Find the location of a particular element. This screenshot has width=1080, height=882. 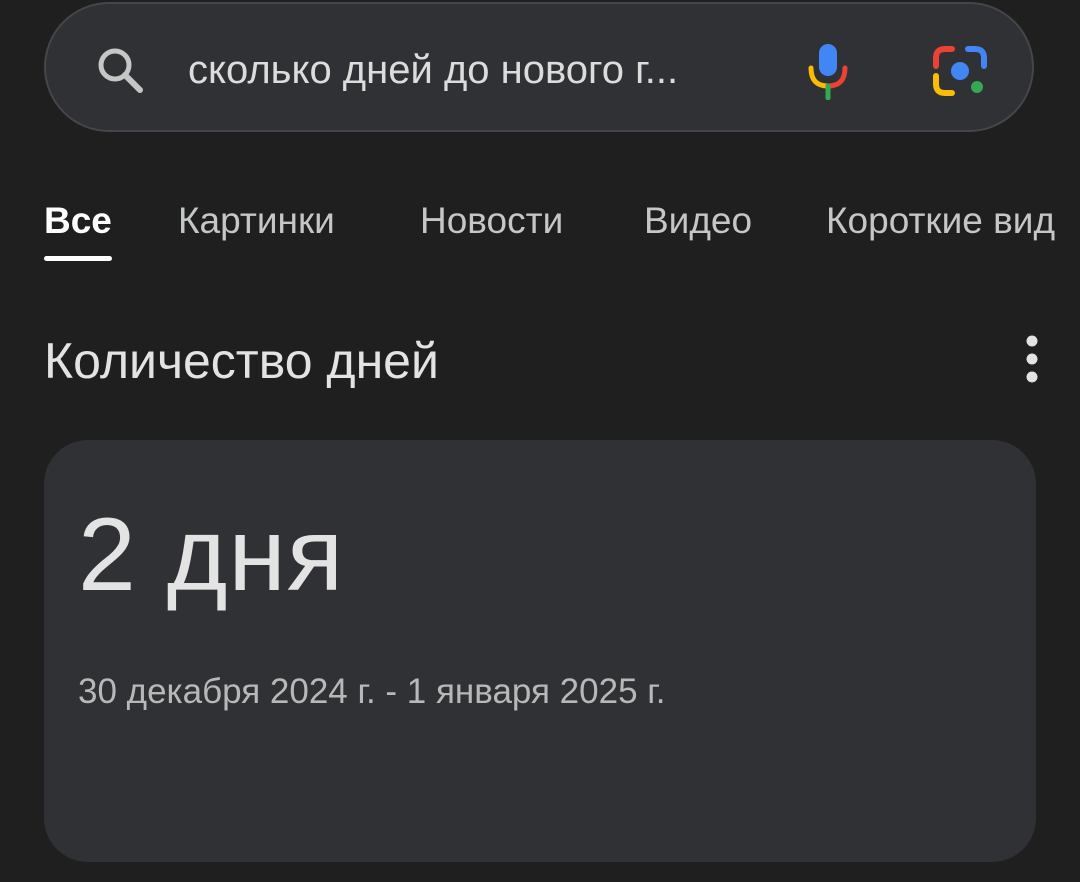

tab-images: Картинки is located at coordinates (256, 221).